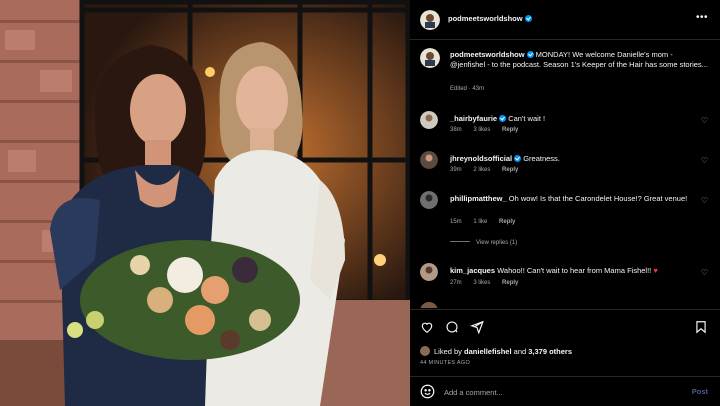 The height and width of the screenshot is (406, 720). What do you see at coordinates (520, 351) in the screenshot?
I see `liked-by-and: and` at bounding box center [520, 351].